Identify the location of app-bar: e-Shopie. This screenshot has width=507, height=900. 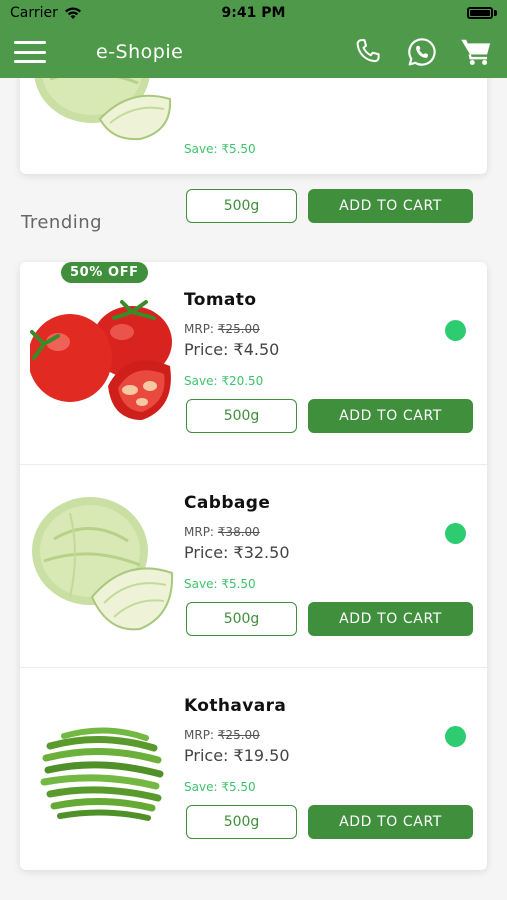
(253, 52).